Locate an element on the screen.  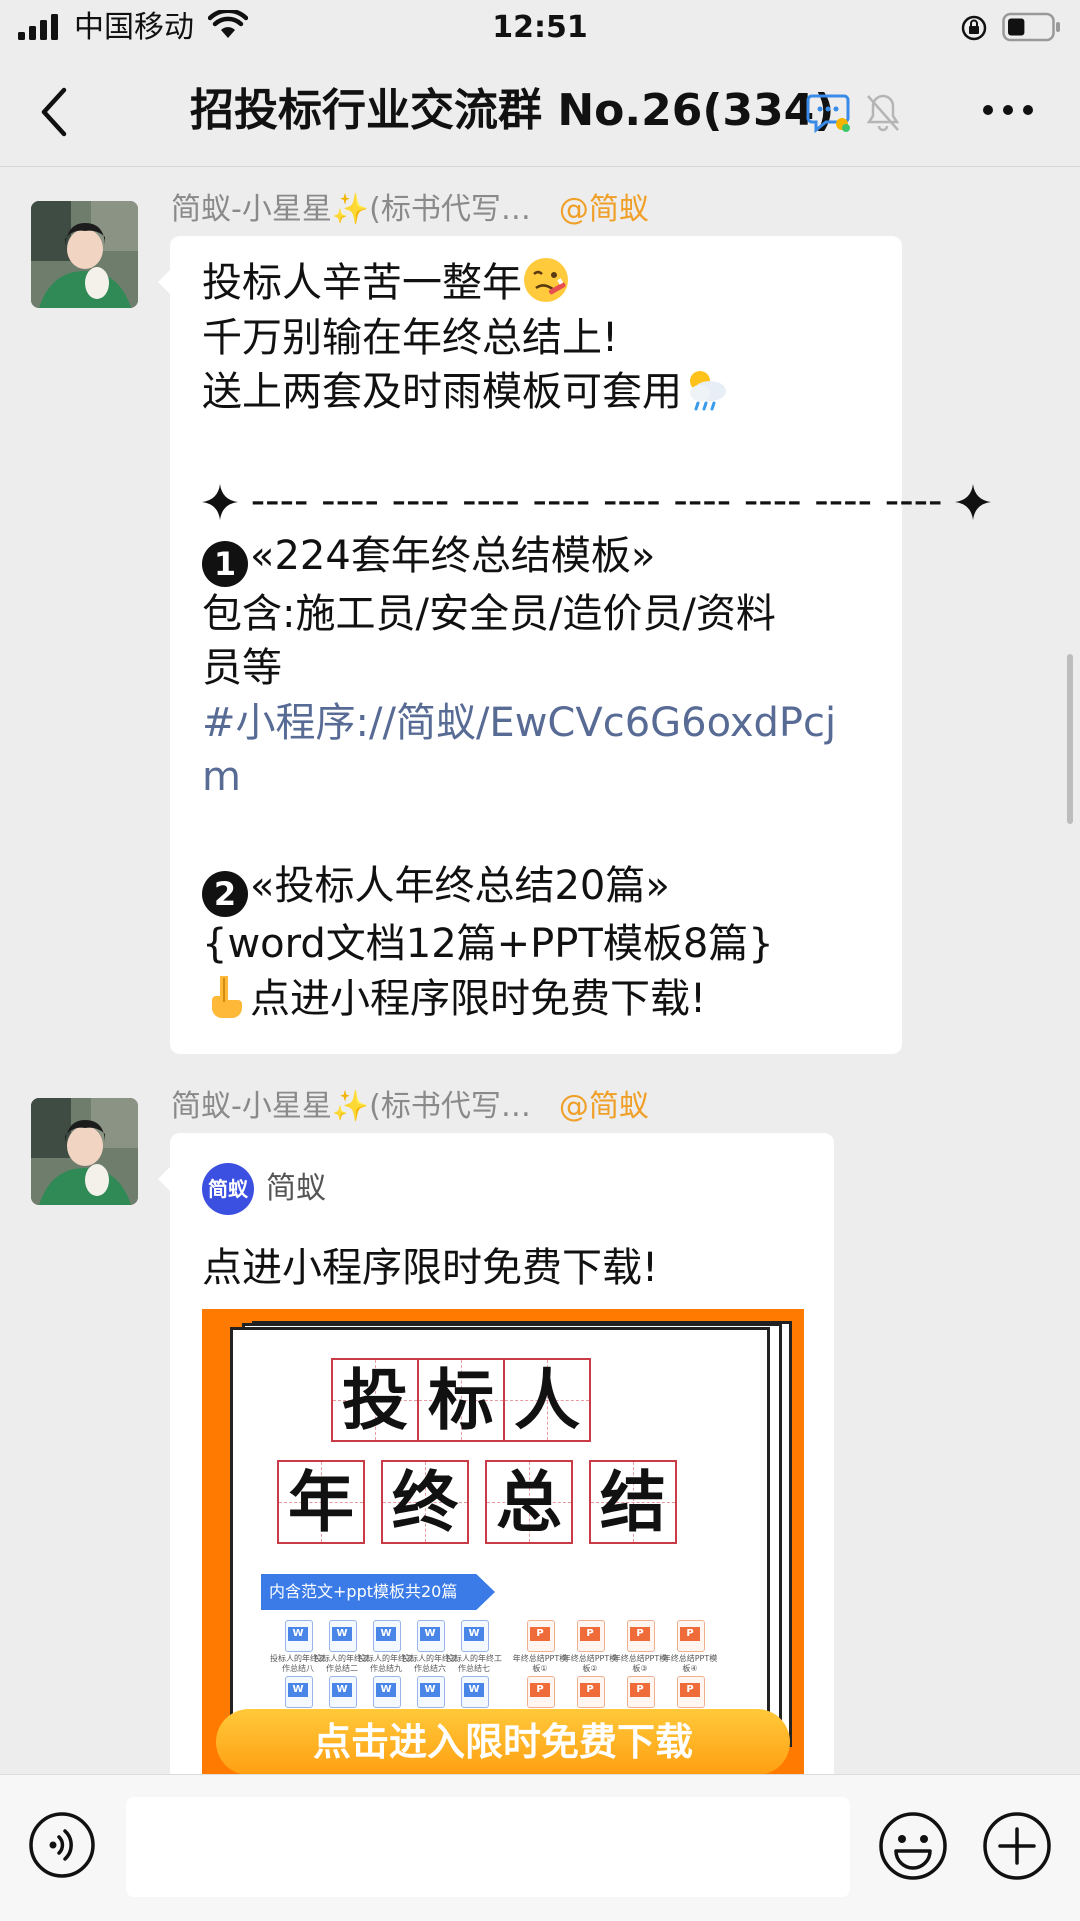
input-bar is located at coordinates (540, 1847).